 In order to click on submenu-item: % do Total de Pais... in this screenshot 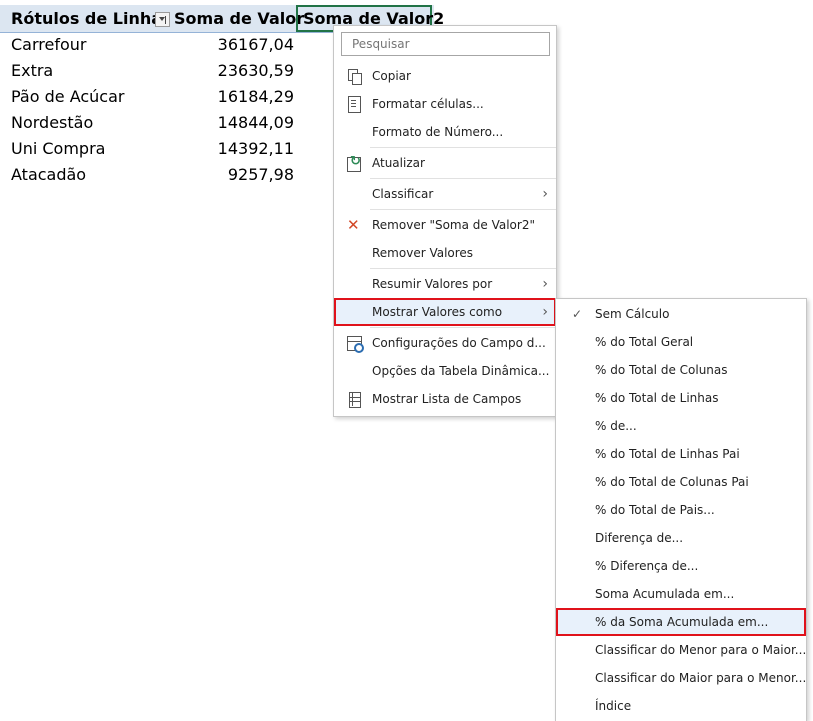, I will do `click(681, 510)`.